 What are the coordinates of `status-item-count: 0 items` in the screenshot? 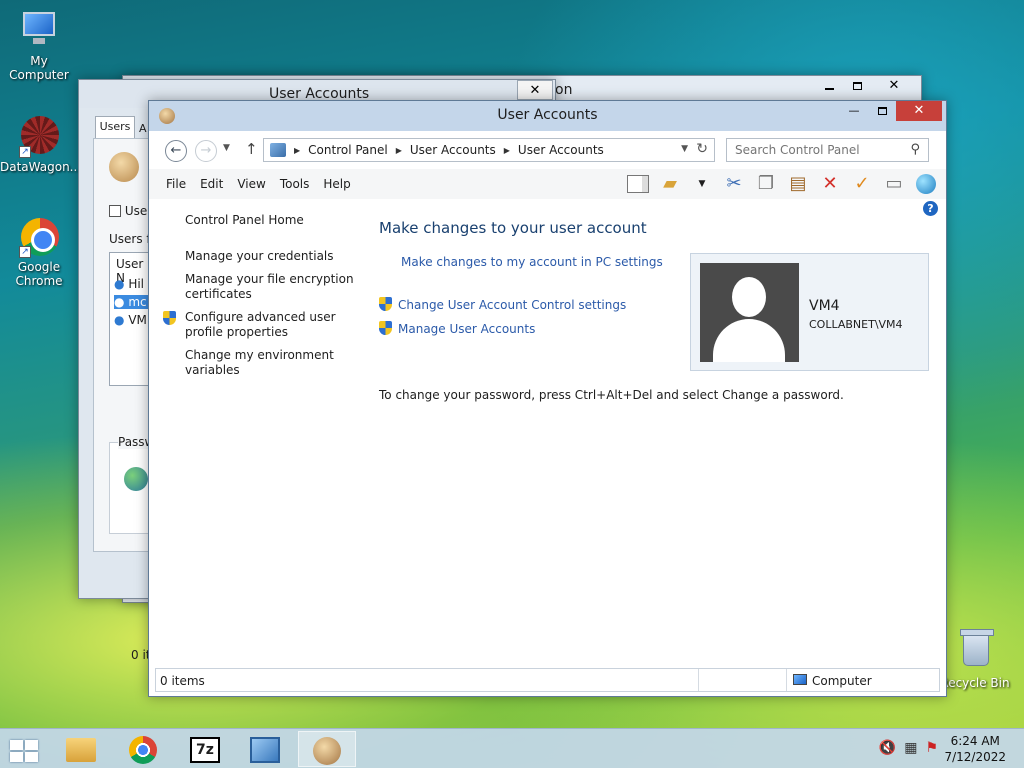 It's located at (182, 681).